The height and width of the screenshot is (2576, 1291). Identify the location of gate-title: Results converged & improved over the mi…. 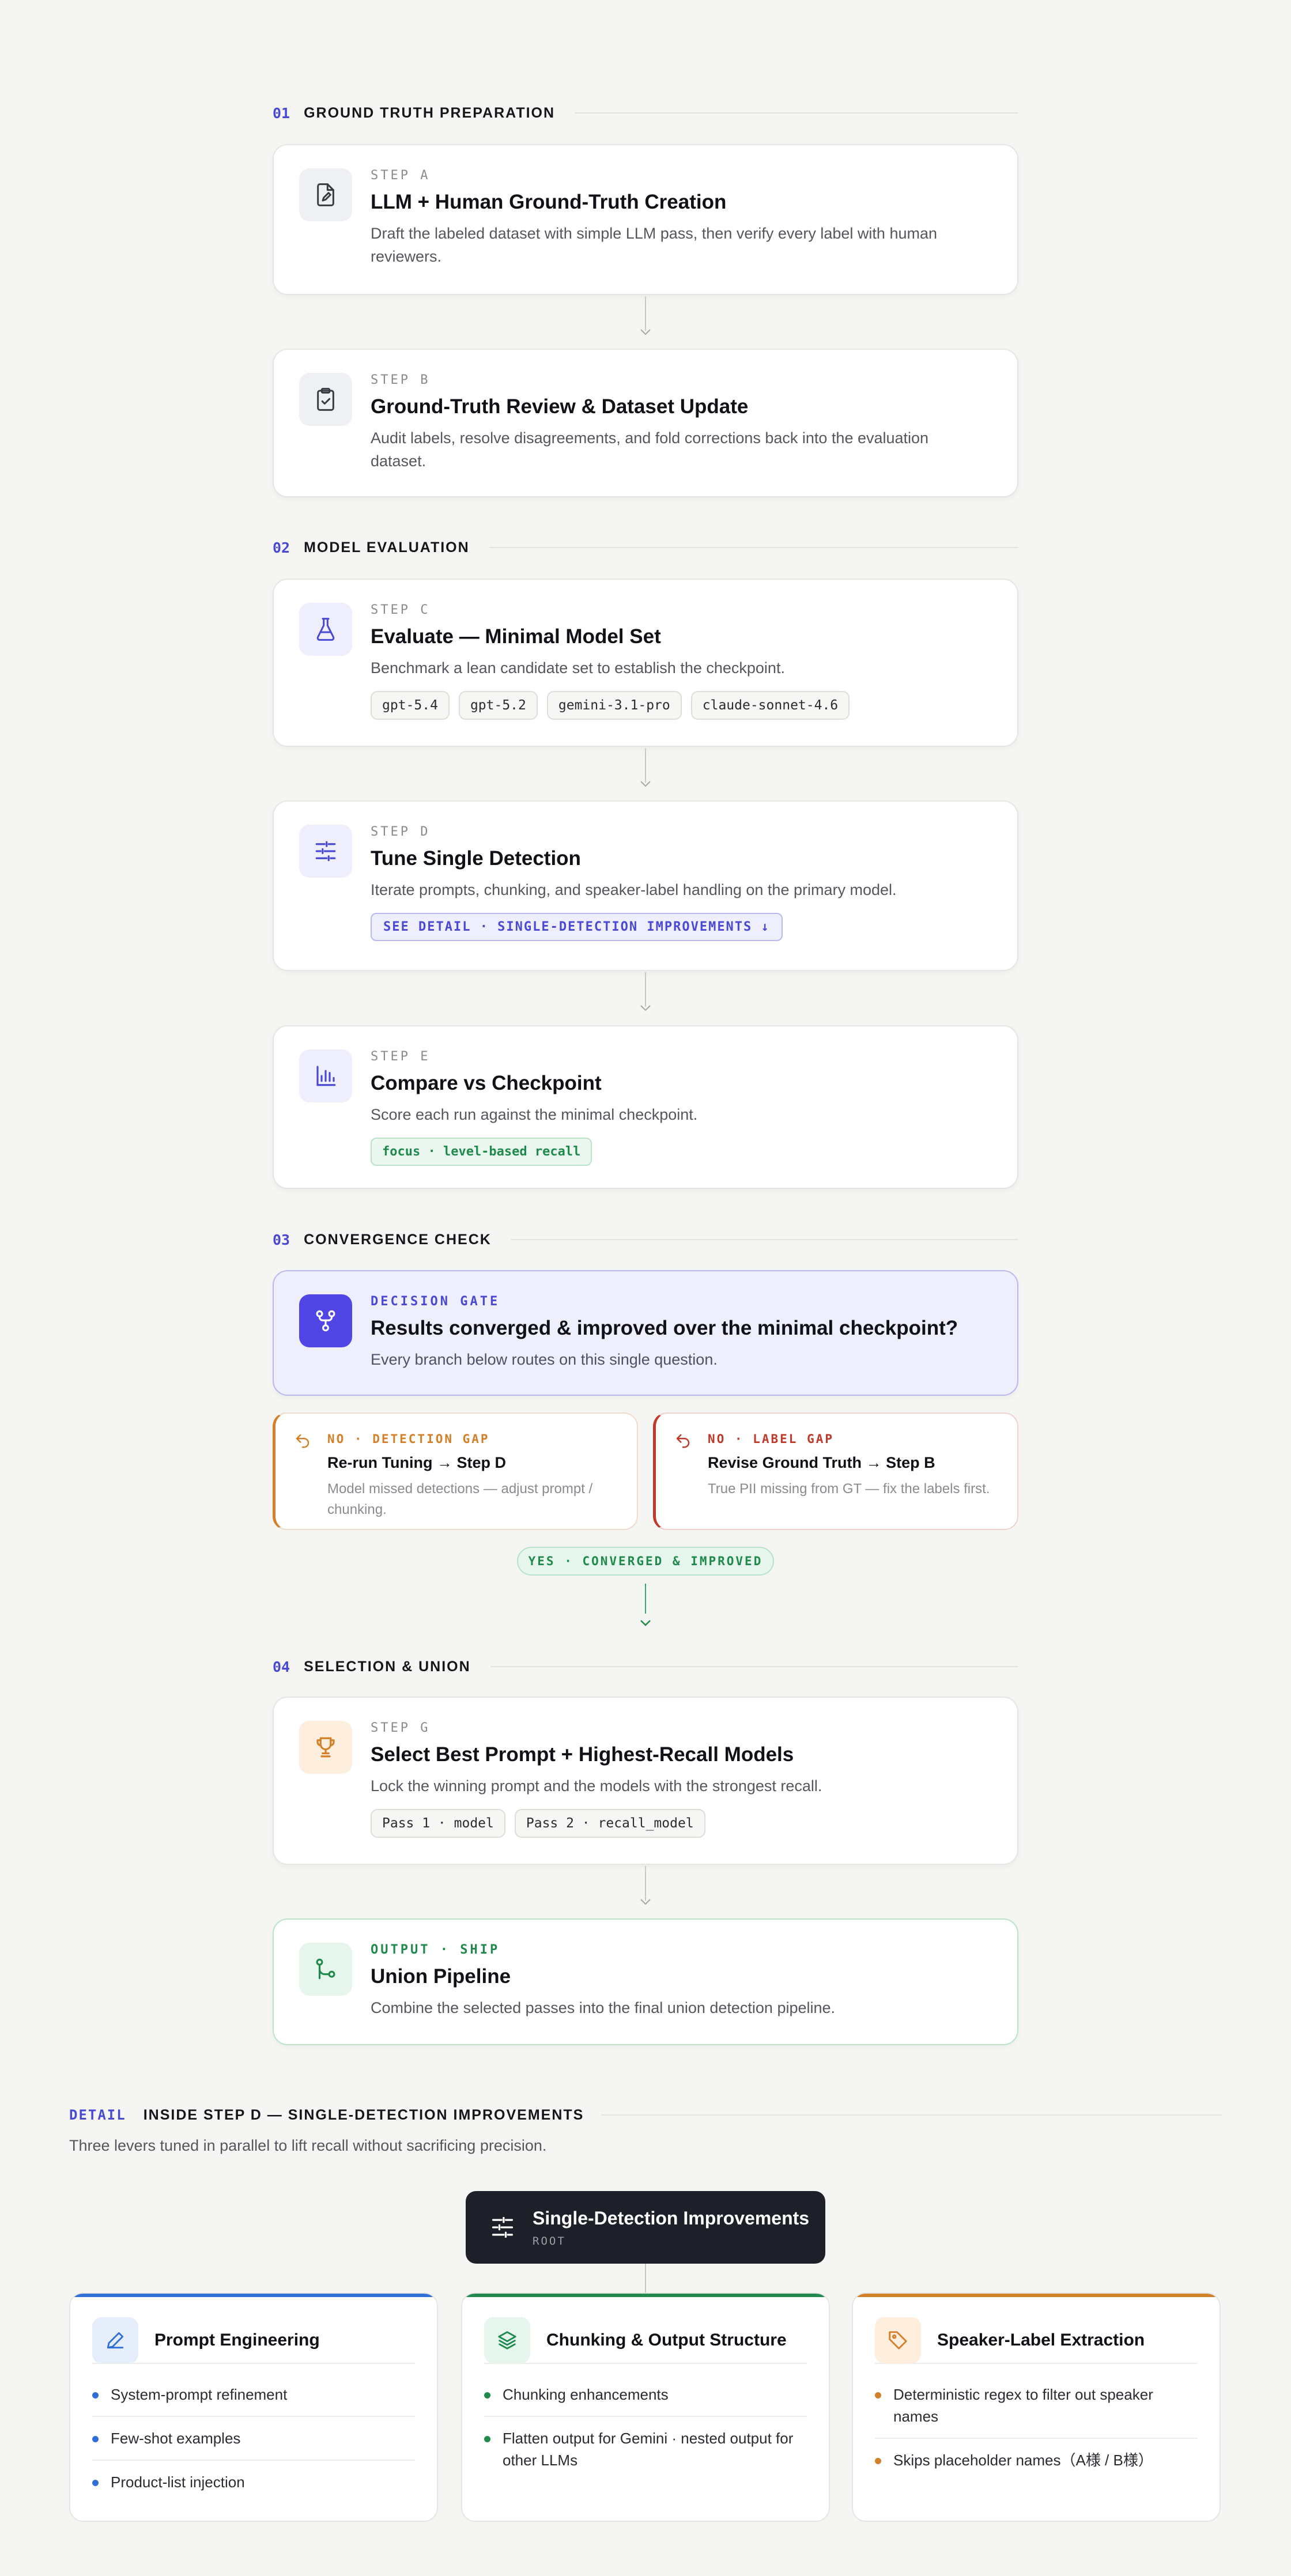
(664, 1328).